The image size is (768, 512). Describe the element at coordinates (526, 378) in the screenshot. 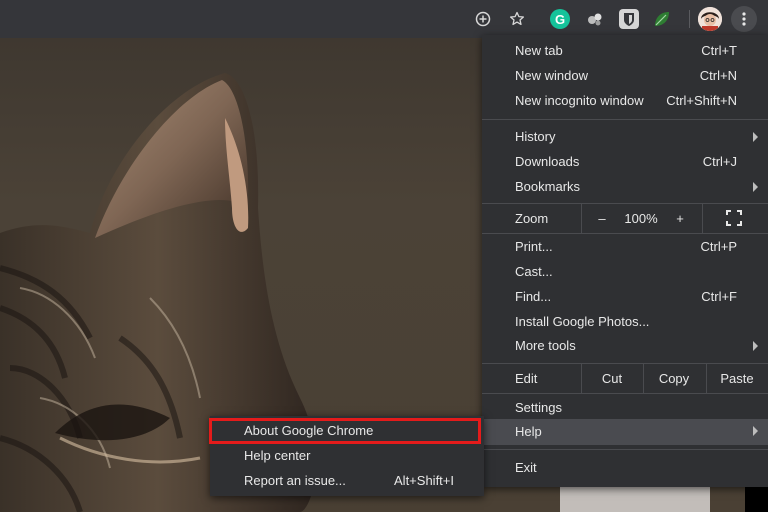

I see `edit-label: Edit` at that location.